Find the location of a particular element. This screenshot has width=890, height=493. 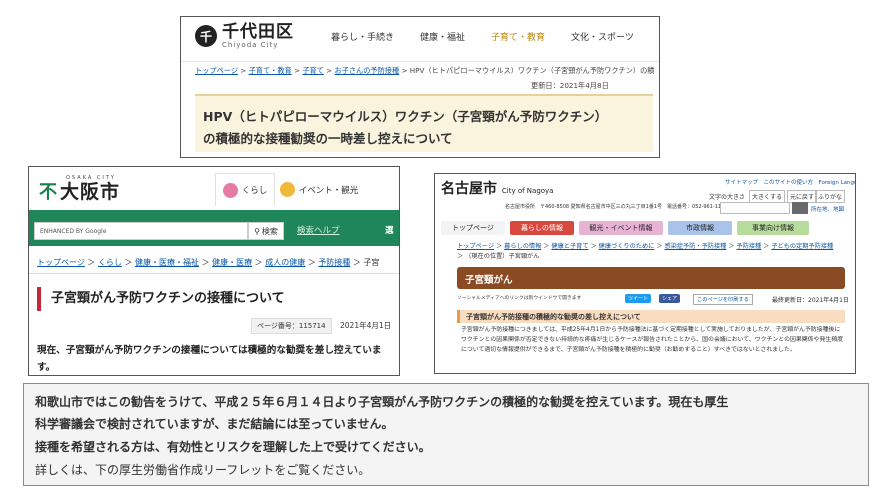

nagoya-updated-date: 最終更新日：2021年4月1日 is located at coordinates (810, 300).